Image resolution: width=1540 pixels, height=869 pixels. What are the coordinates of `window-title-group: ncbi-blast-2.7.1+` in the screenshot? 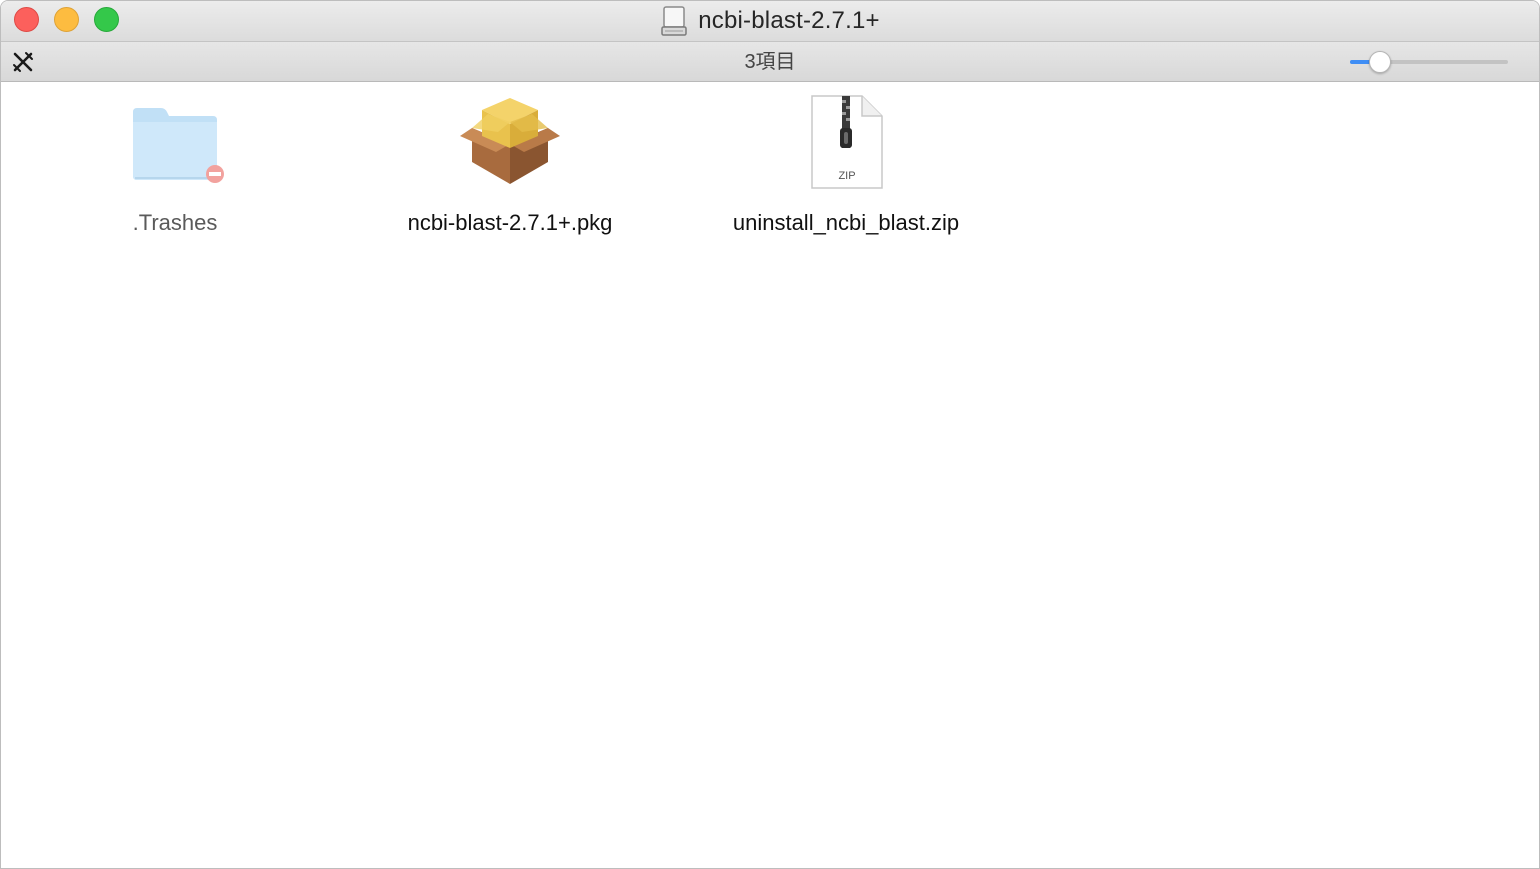 It's located at (770, 21).